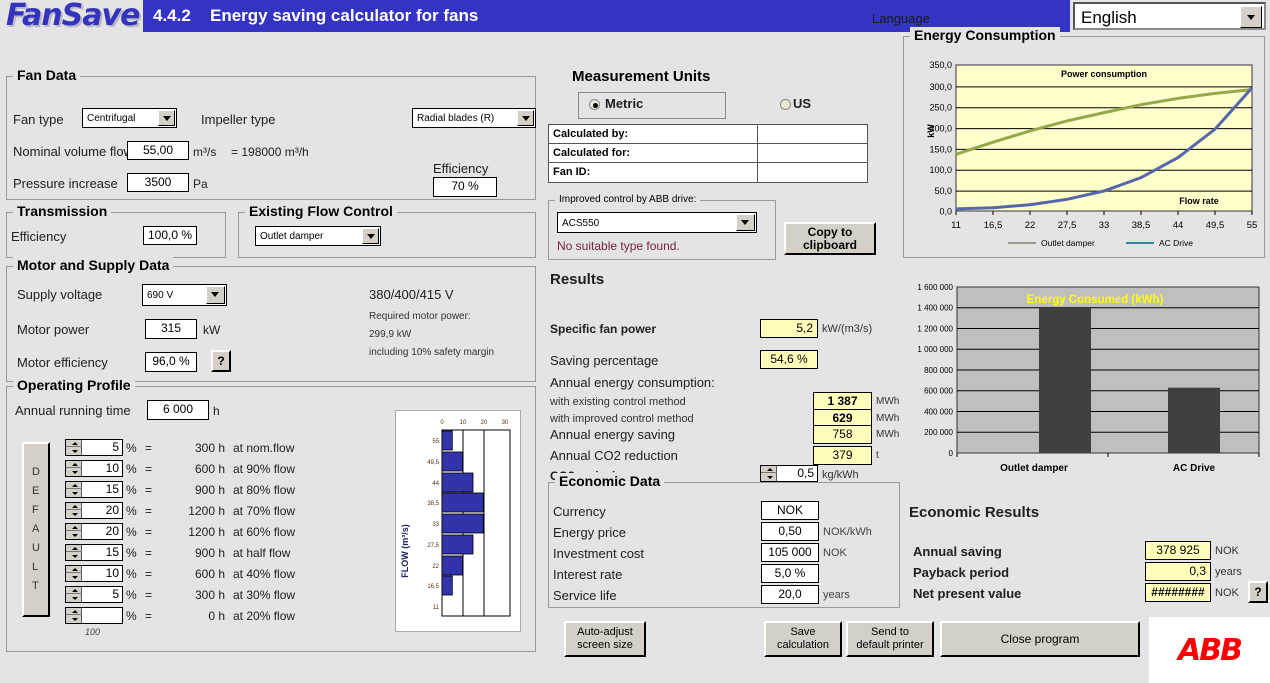 The width and height of the screenshot is (1270, 683). I want to click on profile-description: at 90% flow, so click(264, 469).